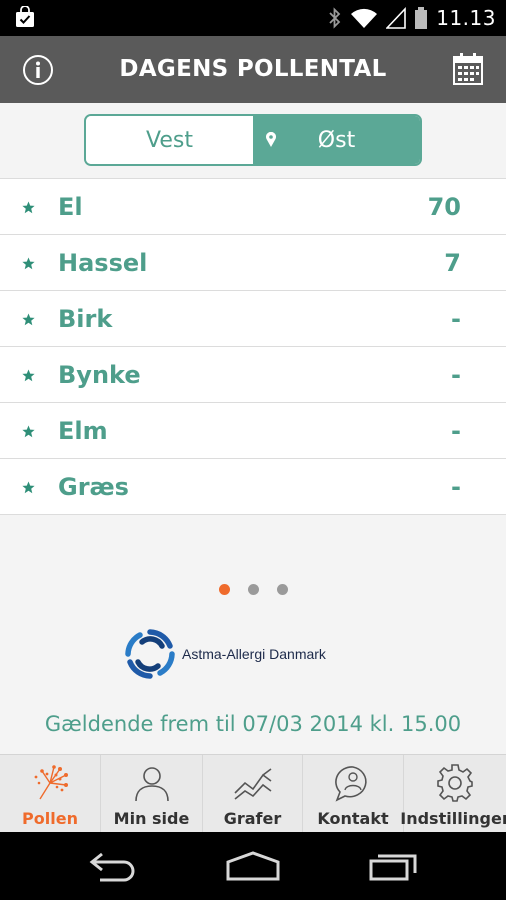 This screenshot has height=900, width=506. Describe the element at coordinates (253, 207) in the screenshot. I see `list-item: El 70` at that location.